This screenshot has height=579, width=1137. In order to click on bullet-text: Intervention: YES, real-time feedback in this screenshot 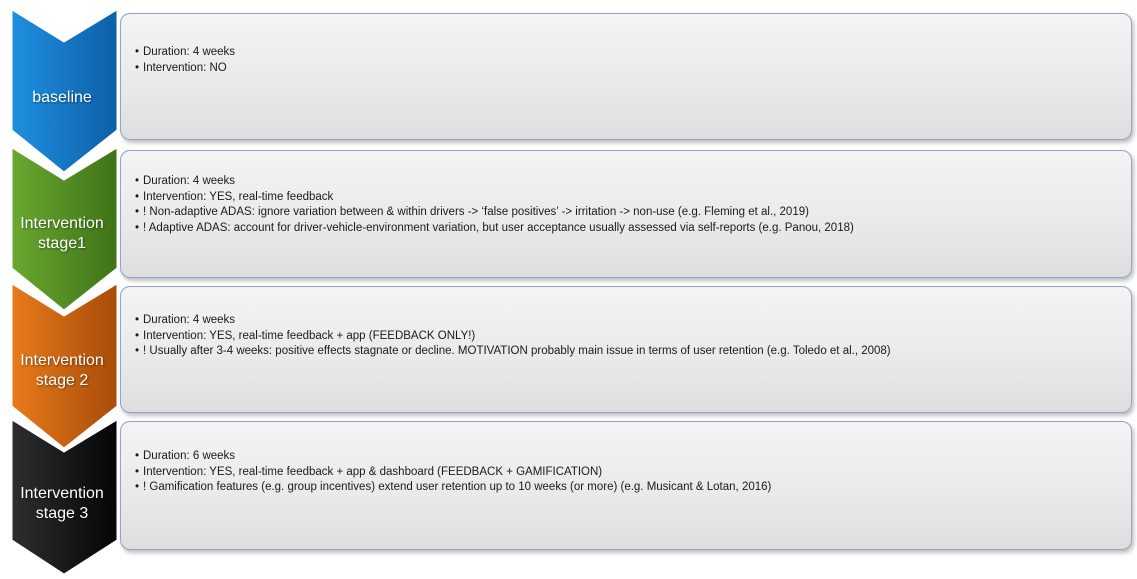, I will do `click(238, 196)`.